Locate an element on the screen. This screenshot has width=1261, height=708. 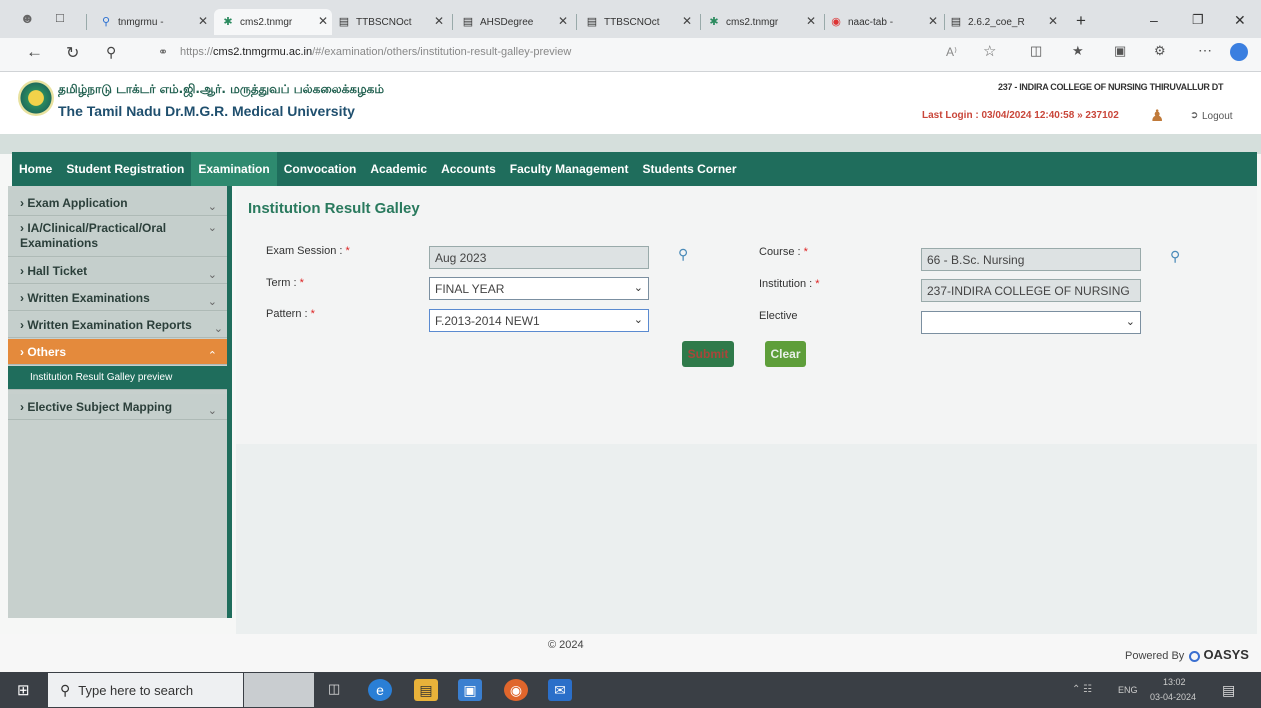
nav-home: Home is located at coordinates (35, 169).